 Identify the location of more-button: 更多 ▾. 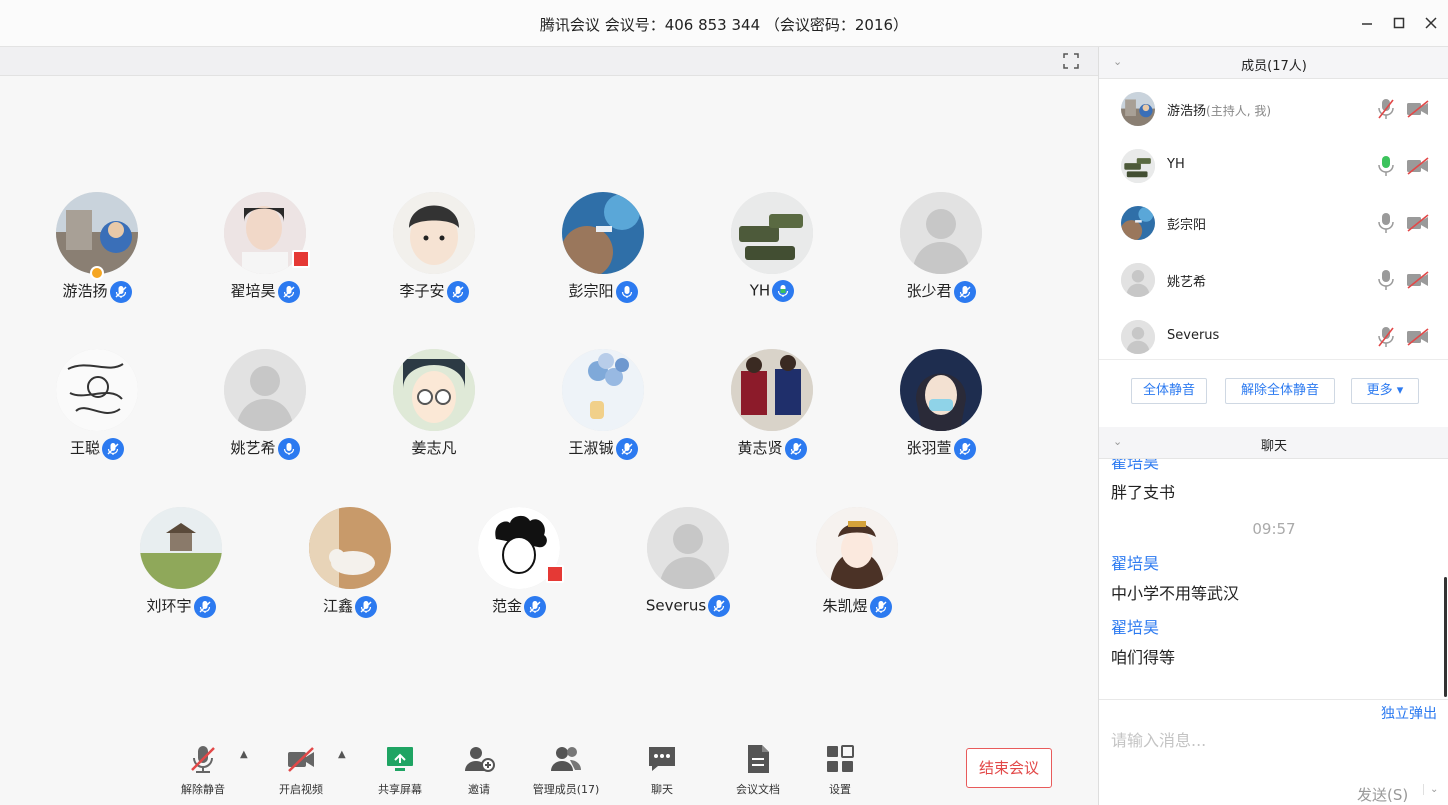
(1385, 391).